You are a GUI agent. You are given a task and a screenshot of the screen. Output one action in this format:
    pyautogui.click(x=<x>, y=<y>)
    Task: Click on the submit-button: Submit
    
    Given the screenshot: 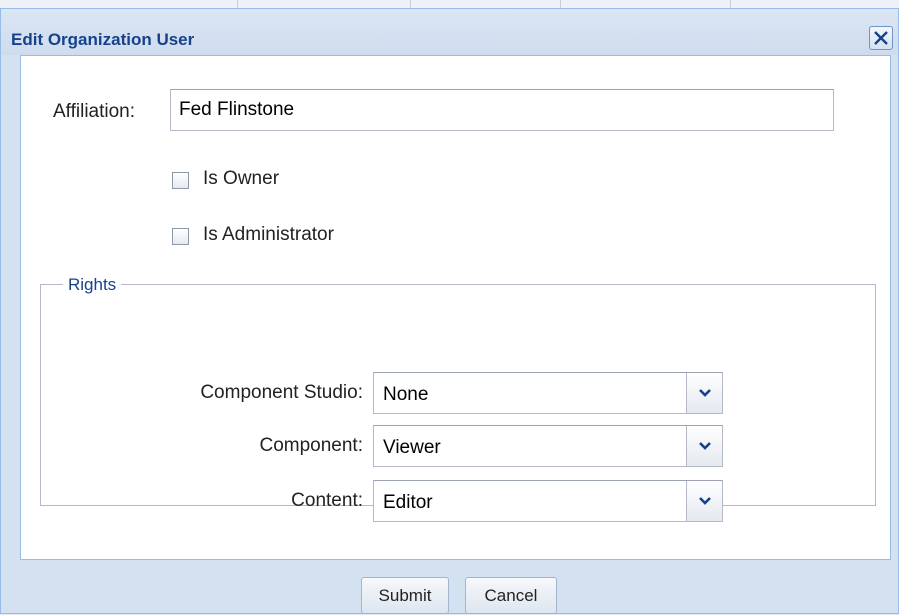 What is the action you would take?
    pyautogui.click(x=405, y=595)
    